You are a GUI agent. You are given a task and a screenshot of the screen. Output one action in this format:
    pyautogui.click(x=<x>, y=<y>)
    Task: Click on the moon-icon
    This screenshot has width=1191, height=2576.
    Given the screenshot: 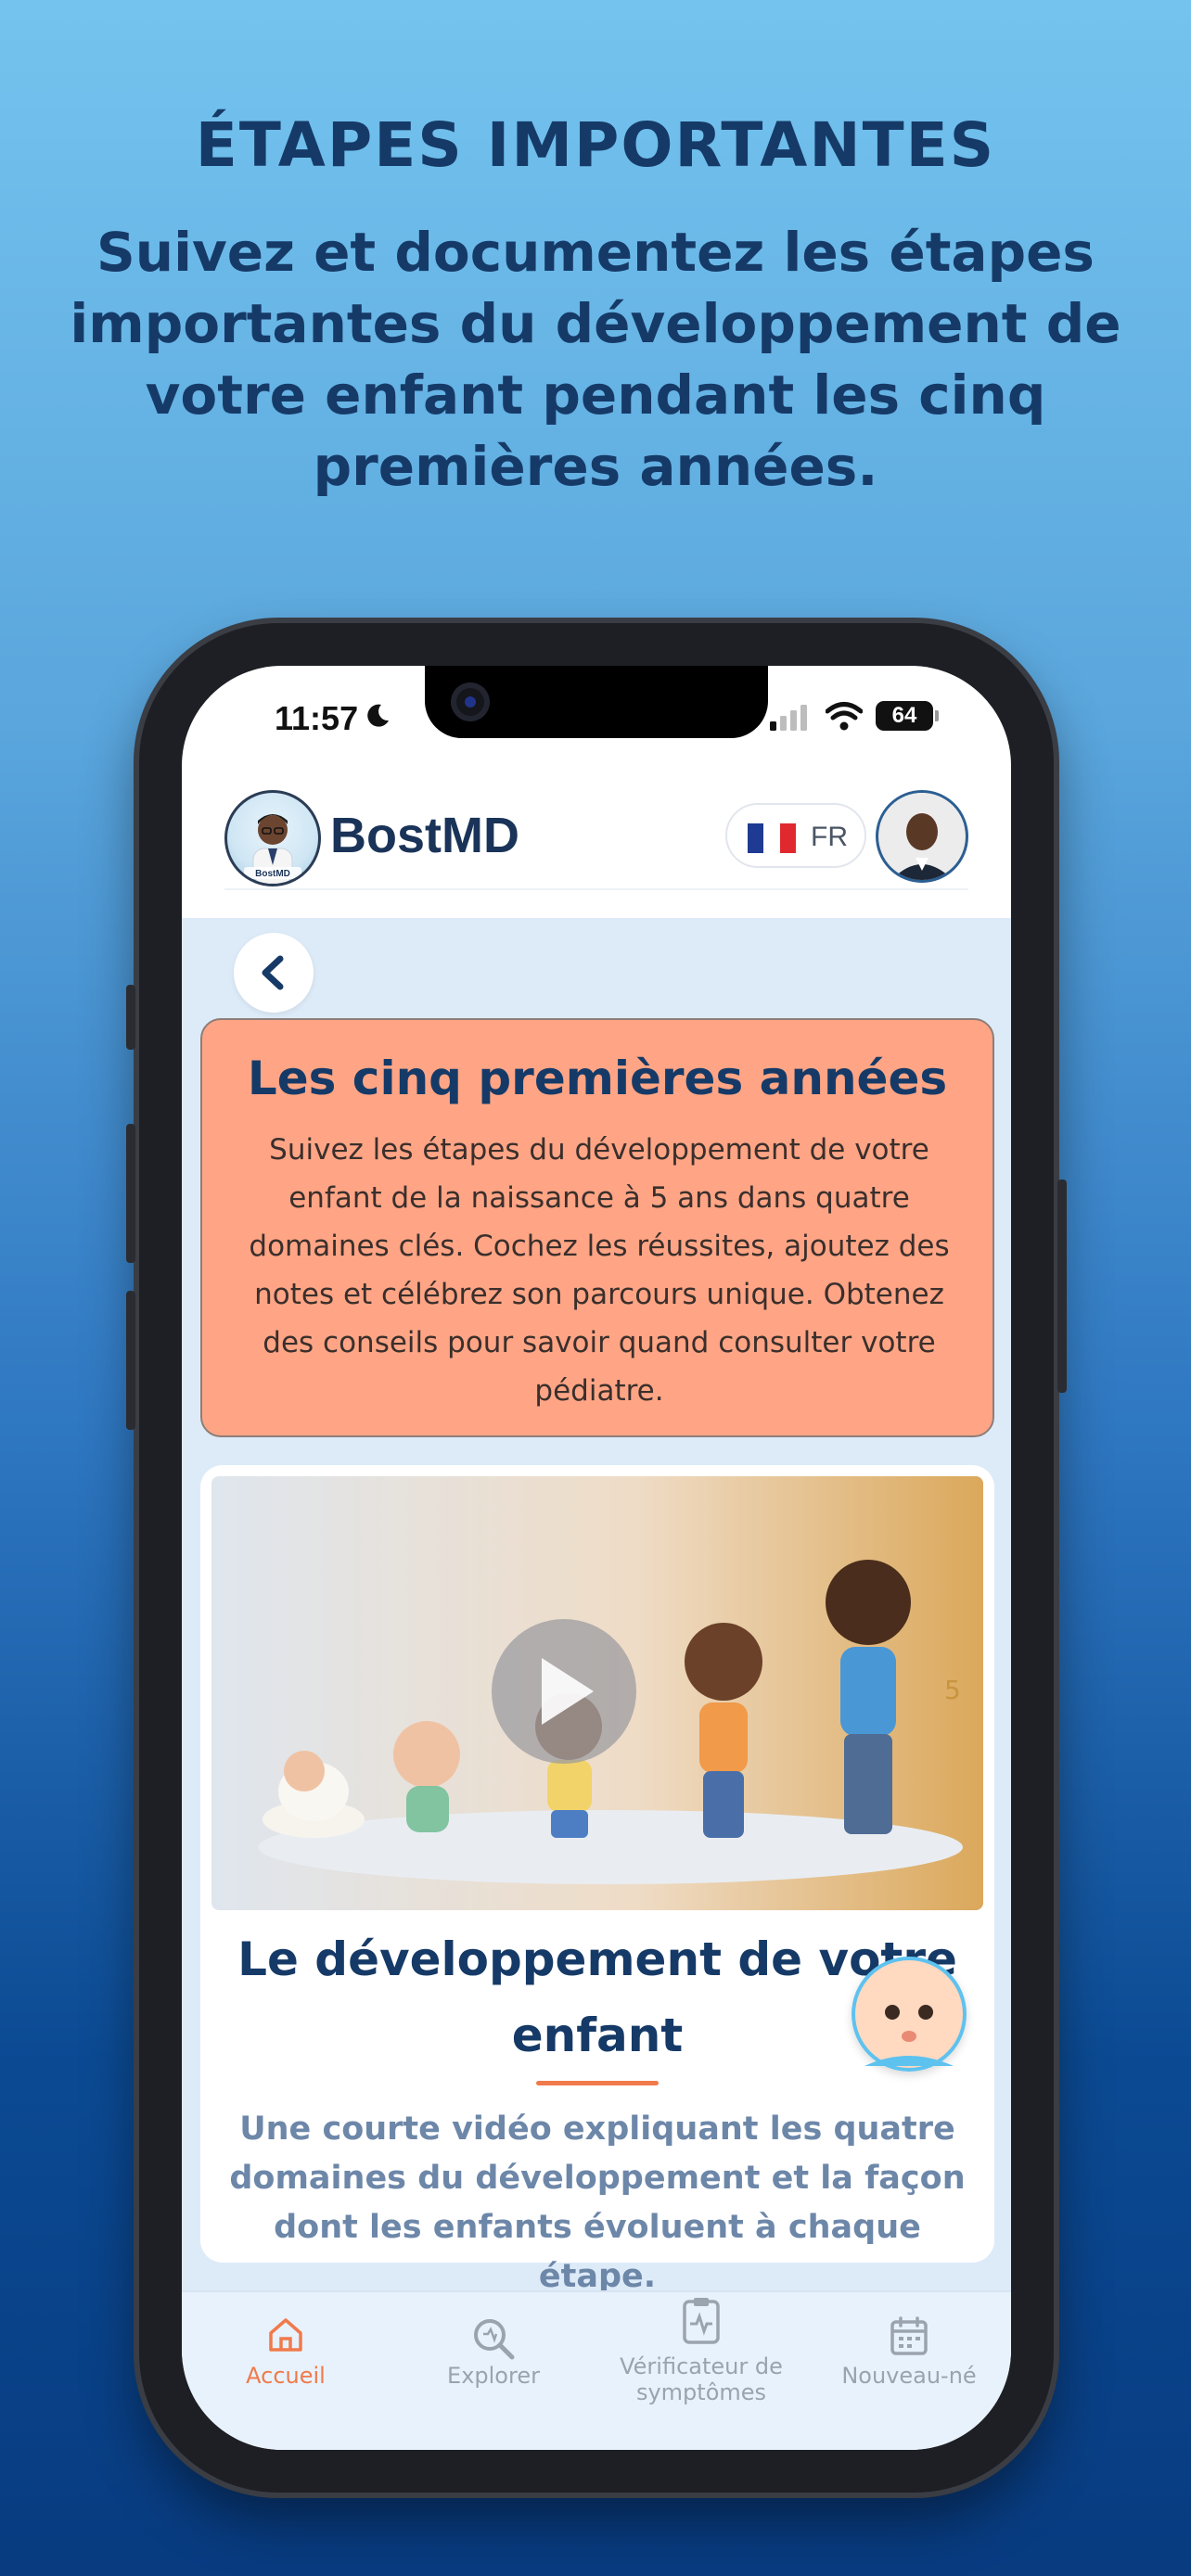 What is the action you would take?
    pyautogui.click(x=378, y=715)
    